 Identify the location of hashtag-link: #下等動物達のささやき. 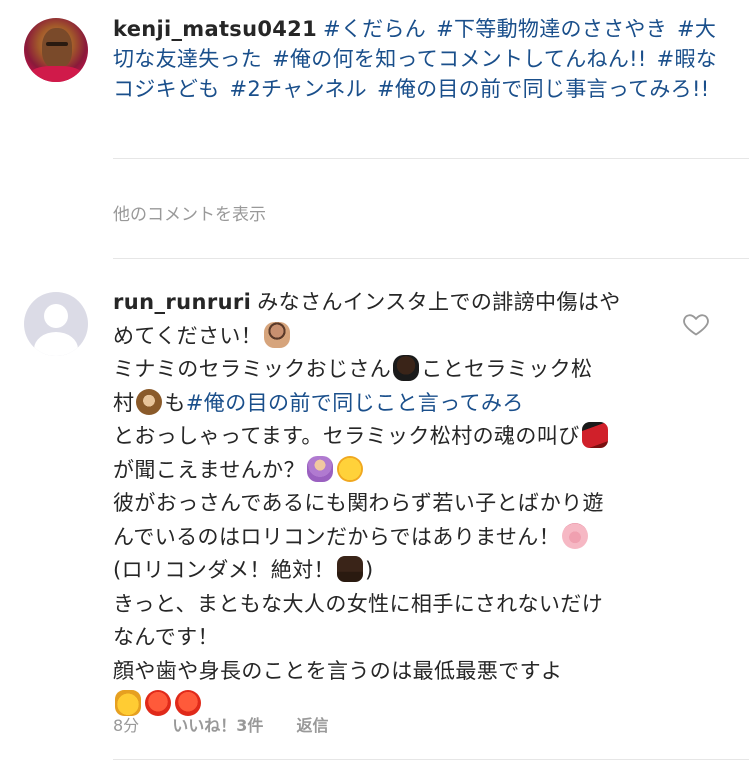
(551, 29).